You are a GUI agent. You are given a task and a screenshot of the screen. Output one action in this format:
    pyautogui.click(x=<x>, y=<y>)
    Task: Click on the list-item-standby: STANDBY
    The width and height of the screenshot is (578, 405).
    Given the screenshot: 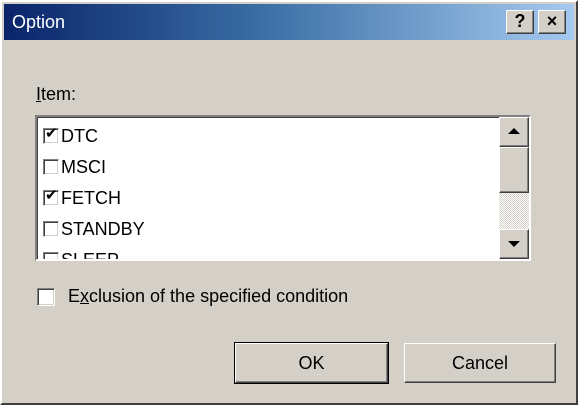 What is the action you would take?
    pyautogui.click(x=269, y=229)
    